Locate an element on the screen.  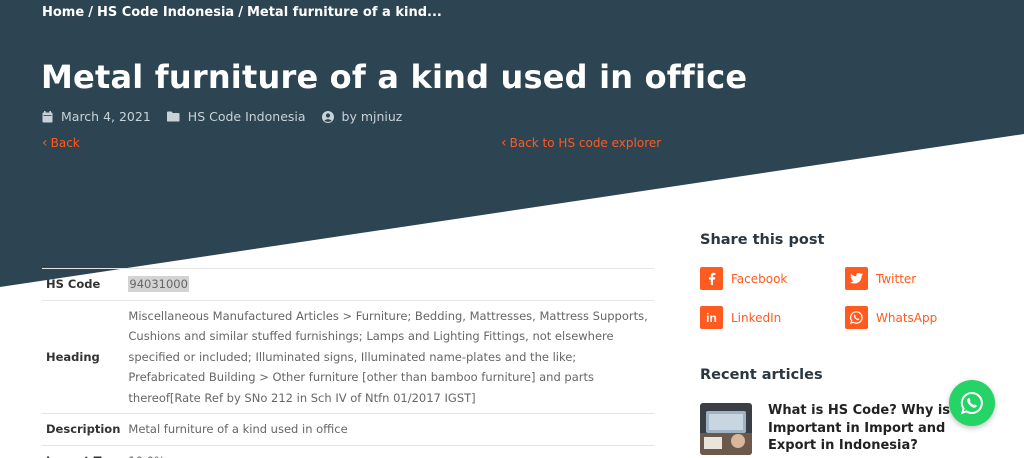
row-label: HS Code is located at coordinates (83, 284).